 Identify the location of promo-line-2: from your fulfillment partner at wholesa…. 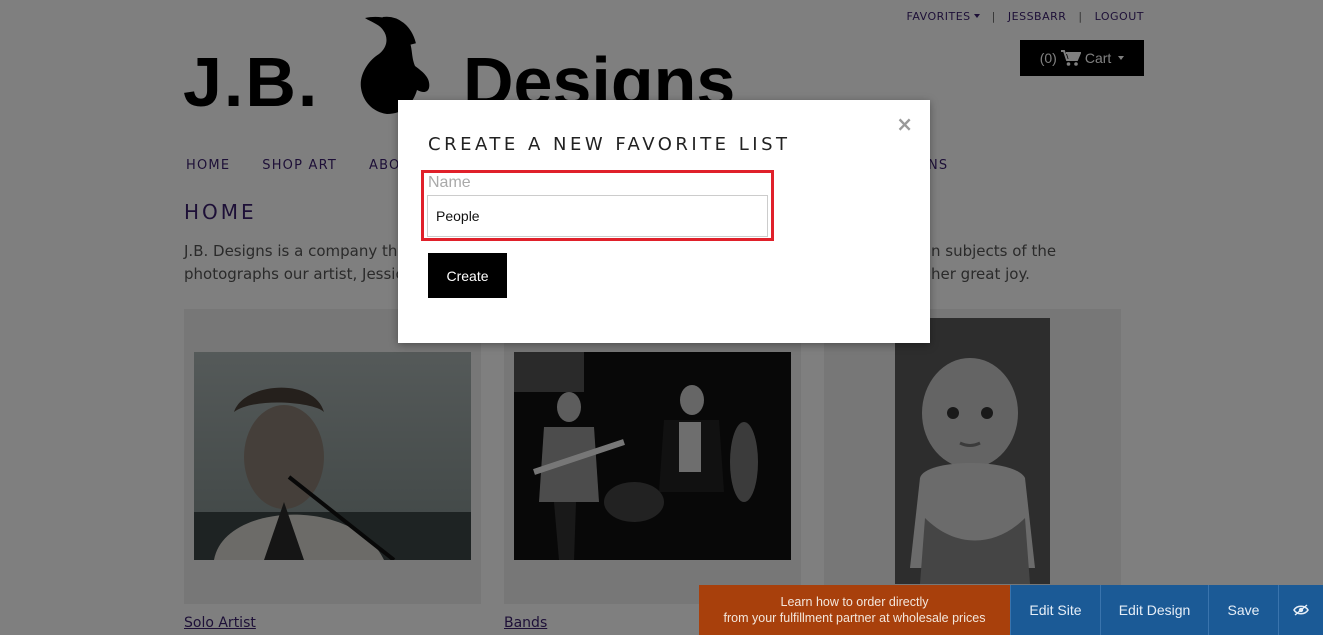
(854, 618).